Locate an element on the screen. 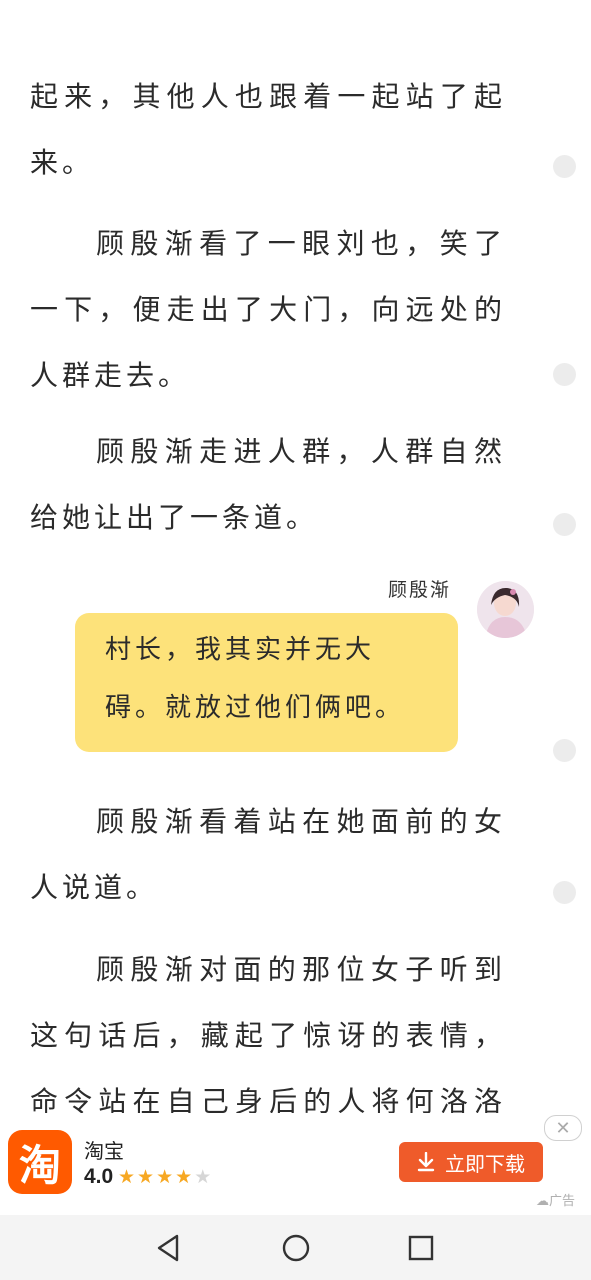 Image resolution: width=591 pixels, height=1280 pixels. taobao-app-icon: 淘 is located at coordinates (40, 1162).